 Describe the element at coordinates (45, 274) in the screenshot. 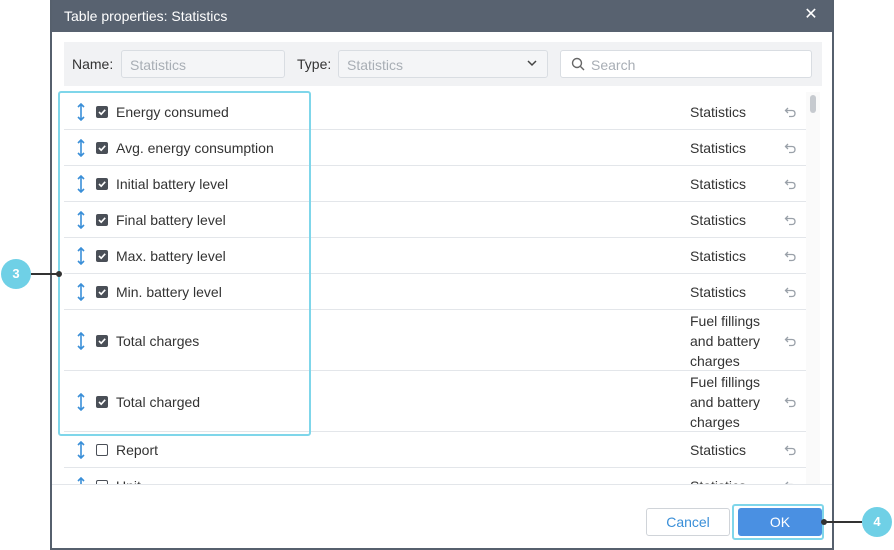

I see `callout-3-leader` at that location.